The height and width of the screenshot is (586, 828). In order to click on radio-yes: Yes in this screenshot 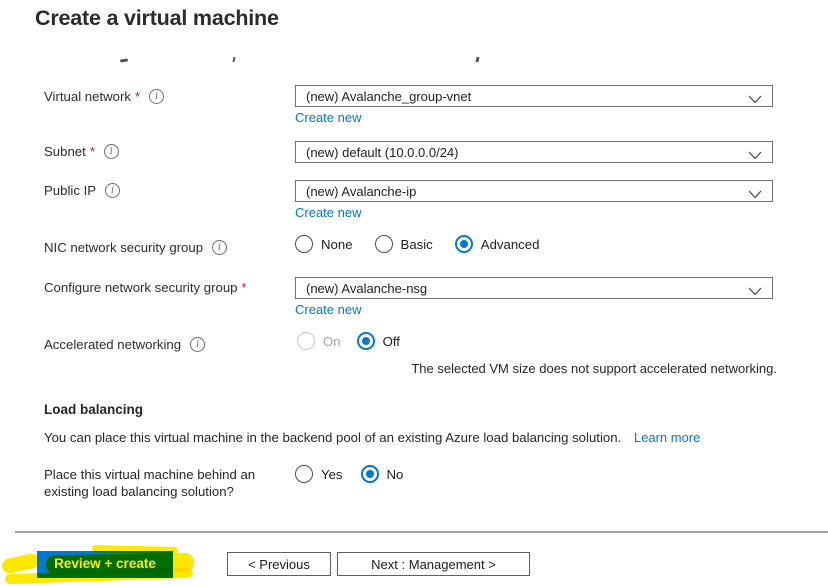, I will do `click(319, 474)`.